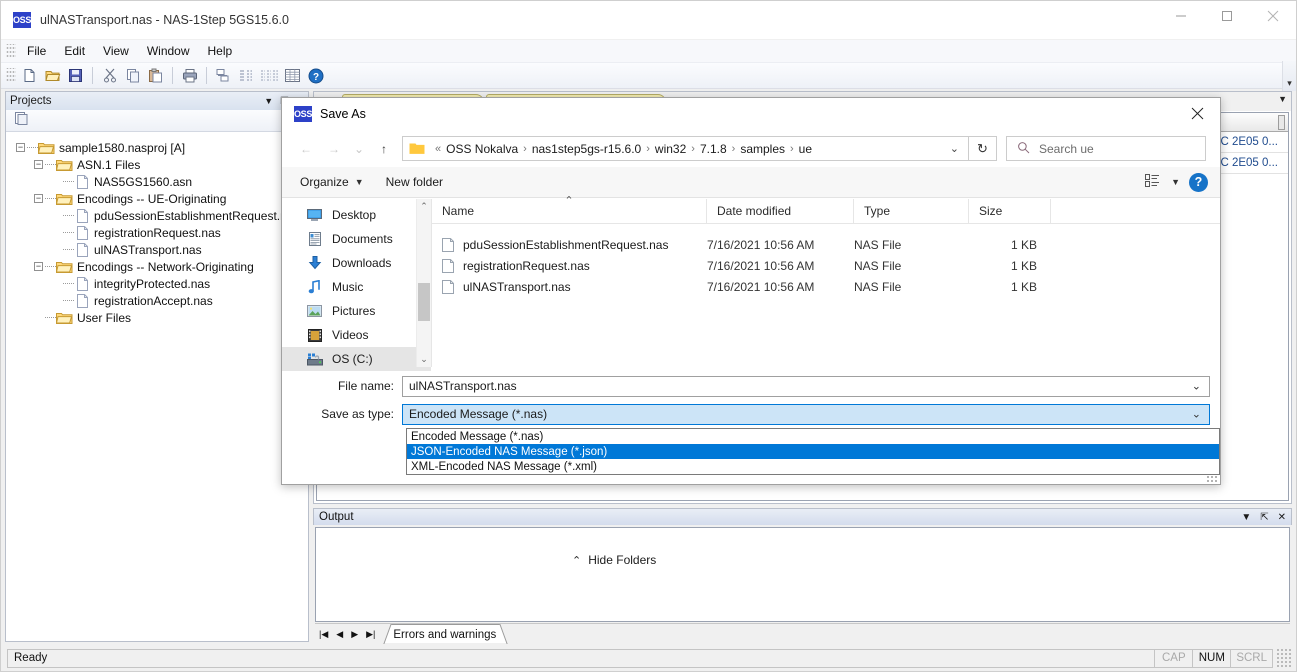  Describe the element at coordinates (162, 249) in the screenshot. I see `tree-node-file: ulNASTransport.nas` at that location.